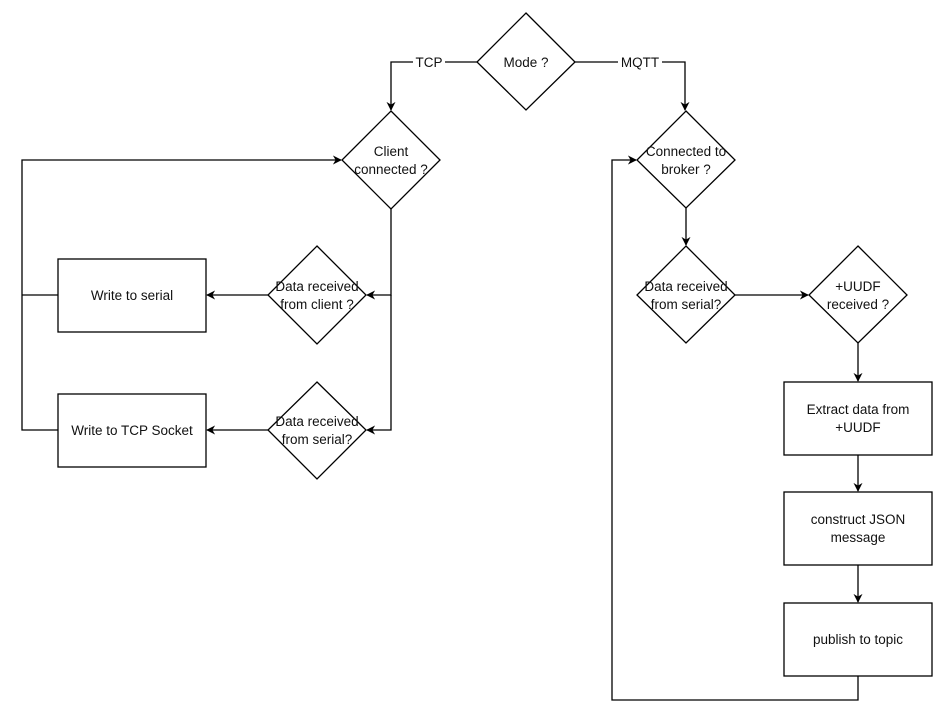 The height and width of the screenshot is (724, 945). Describe the element at coordinates (316, 286) in the screenshot. I see `decision-data-from-client-line1: Data received` at that location.